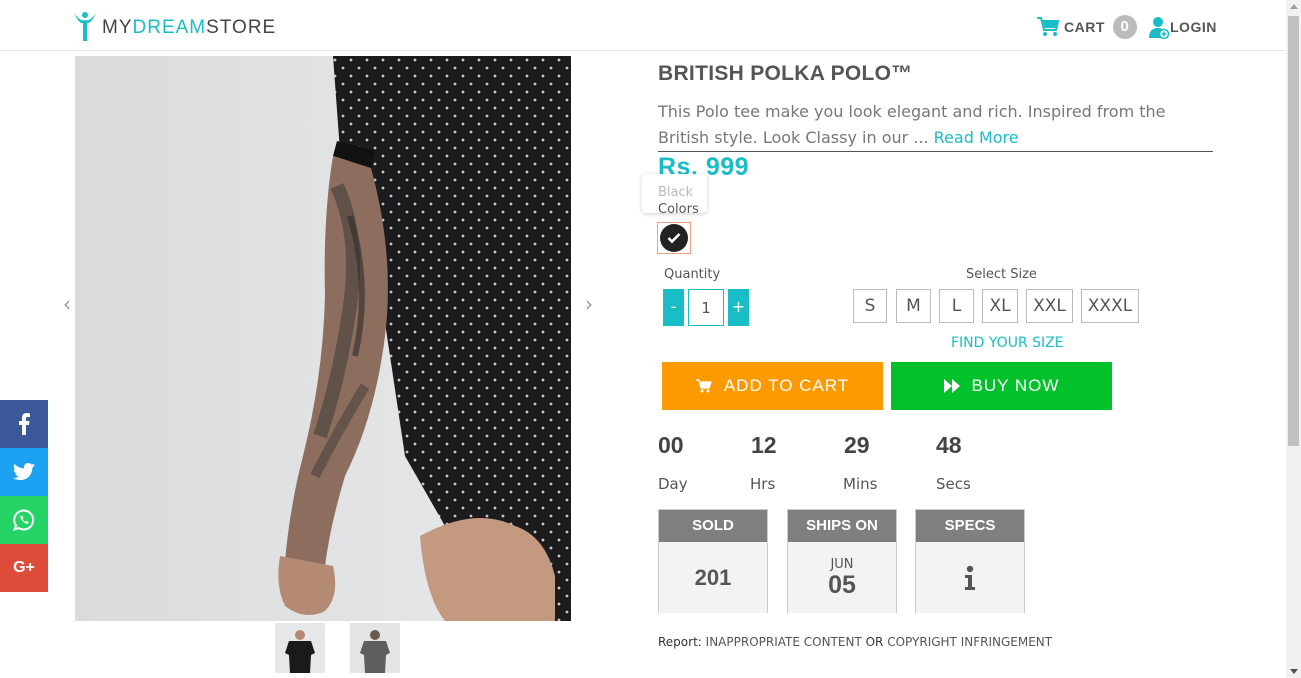  I want to click on sold-header: SOLD, so click(713, 526).